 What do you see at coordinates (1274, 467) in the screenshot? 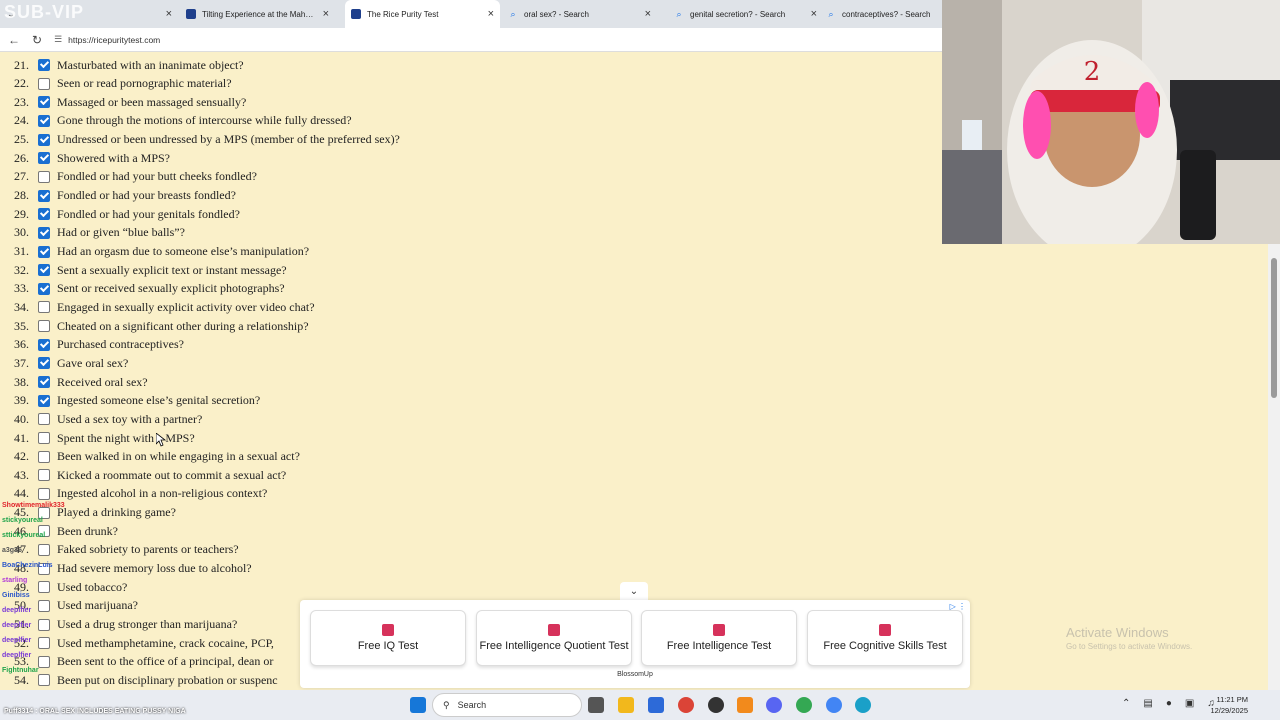
I see `page-scrollbar` at bounding box center [1274, 467].